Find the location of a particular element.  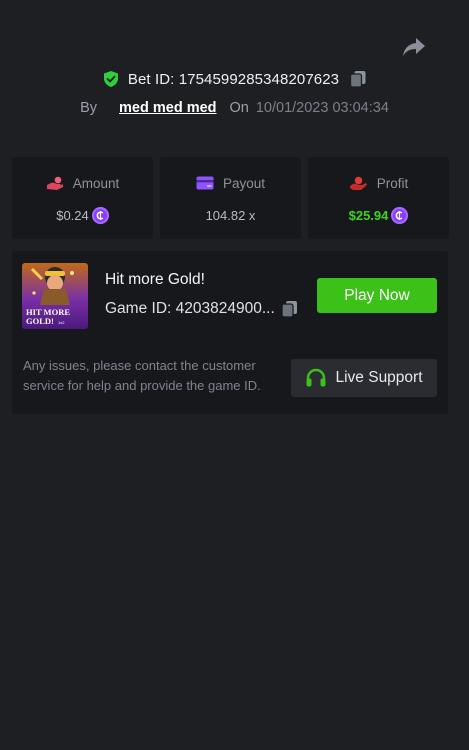

amount-value-row: $0.24 is located at coordinates (82, 215).